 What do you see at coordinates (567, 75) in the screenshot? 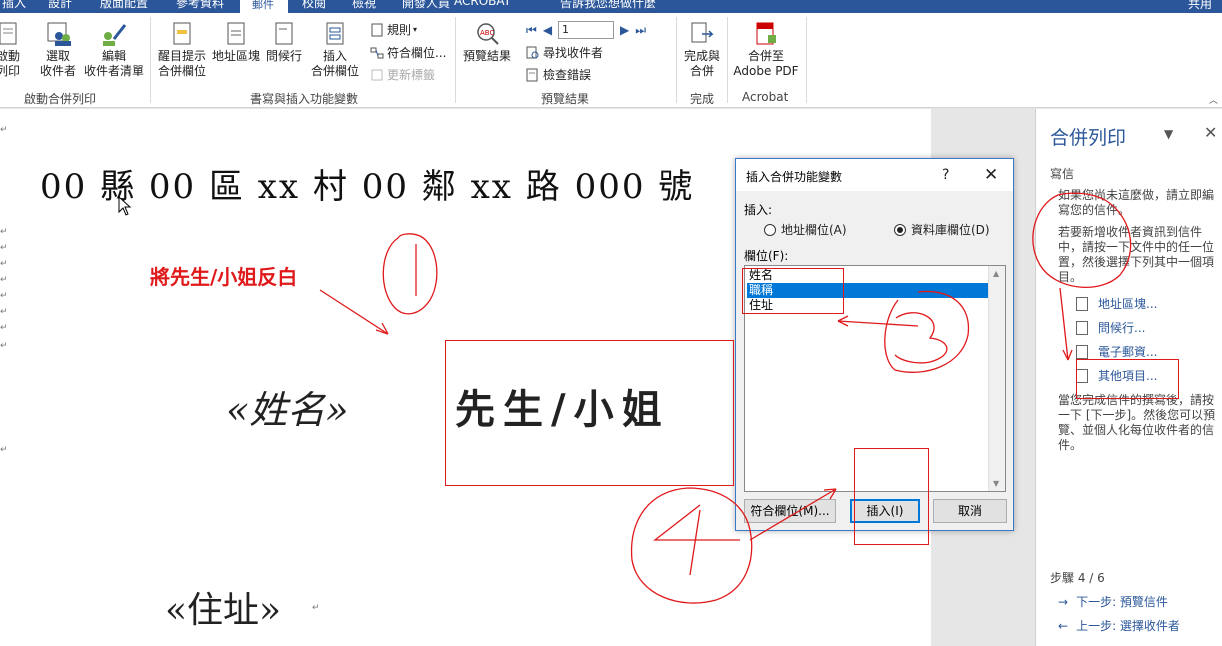
I see `check-label: 檢查錯誤` at bounding box center [567, 75].